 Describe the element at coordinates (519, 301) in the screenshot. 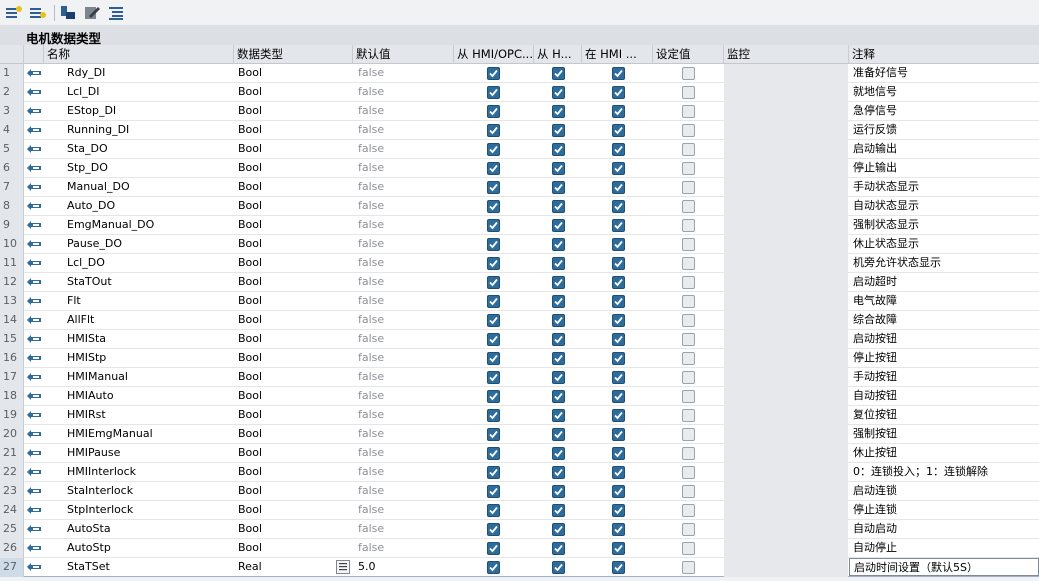

I see `table-row: 13 Flt Bool false 电气故障` at that location.